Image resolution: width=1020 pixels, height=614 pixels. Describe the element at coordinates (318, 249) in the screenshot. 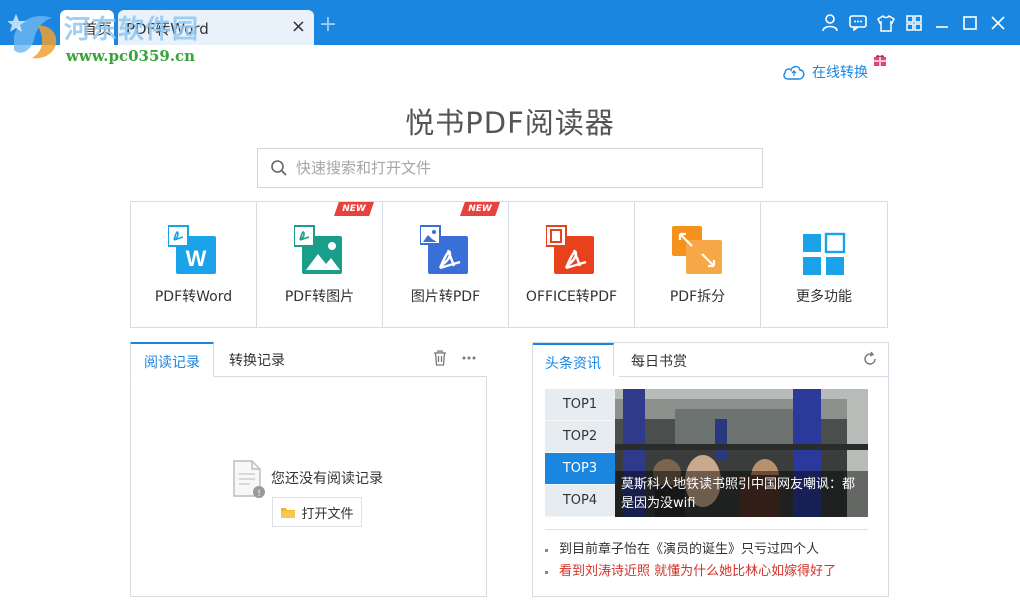

I see `pdf-to-image-icon` at that location.